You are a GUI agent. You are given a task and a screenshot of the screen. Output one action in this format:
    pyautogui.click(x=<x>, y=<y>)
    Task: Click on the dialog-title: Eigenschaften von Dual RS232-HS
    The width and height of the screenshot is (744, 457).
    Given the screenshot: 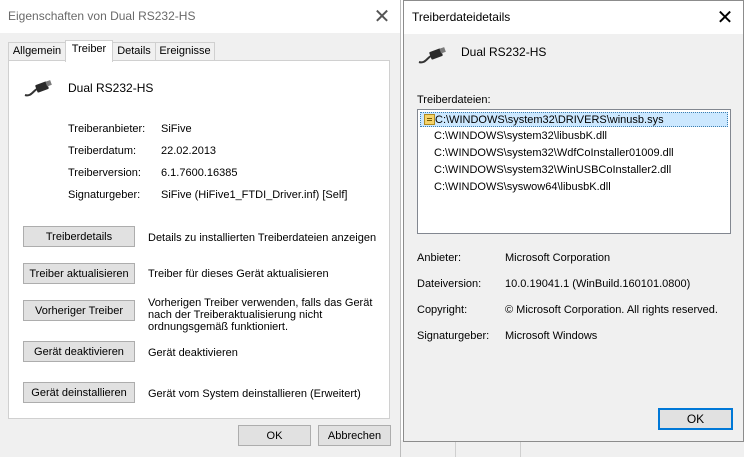 What is the action you would take?
    pyautogui.click(x=102, y=16)
    